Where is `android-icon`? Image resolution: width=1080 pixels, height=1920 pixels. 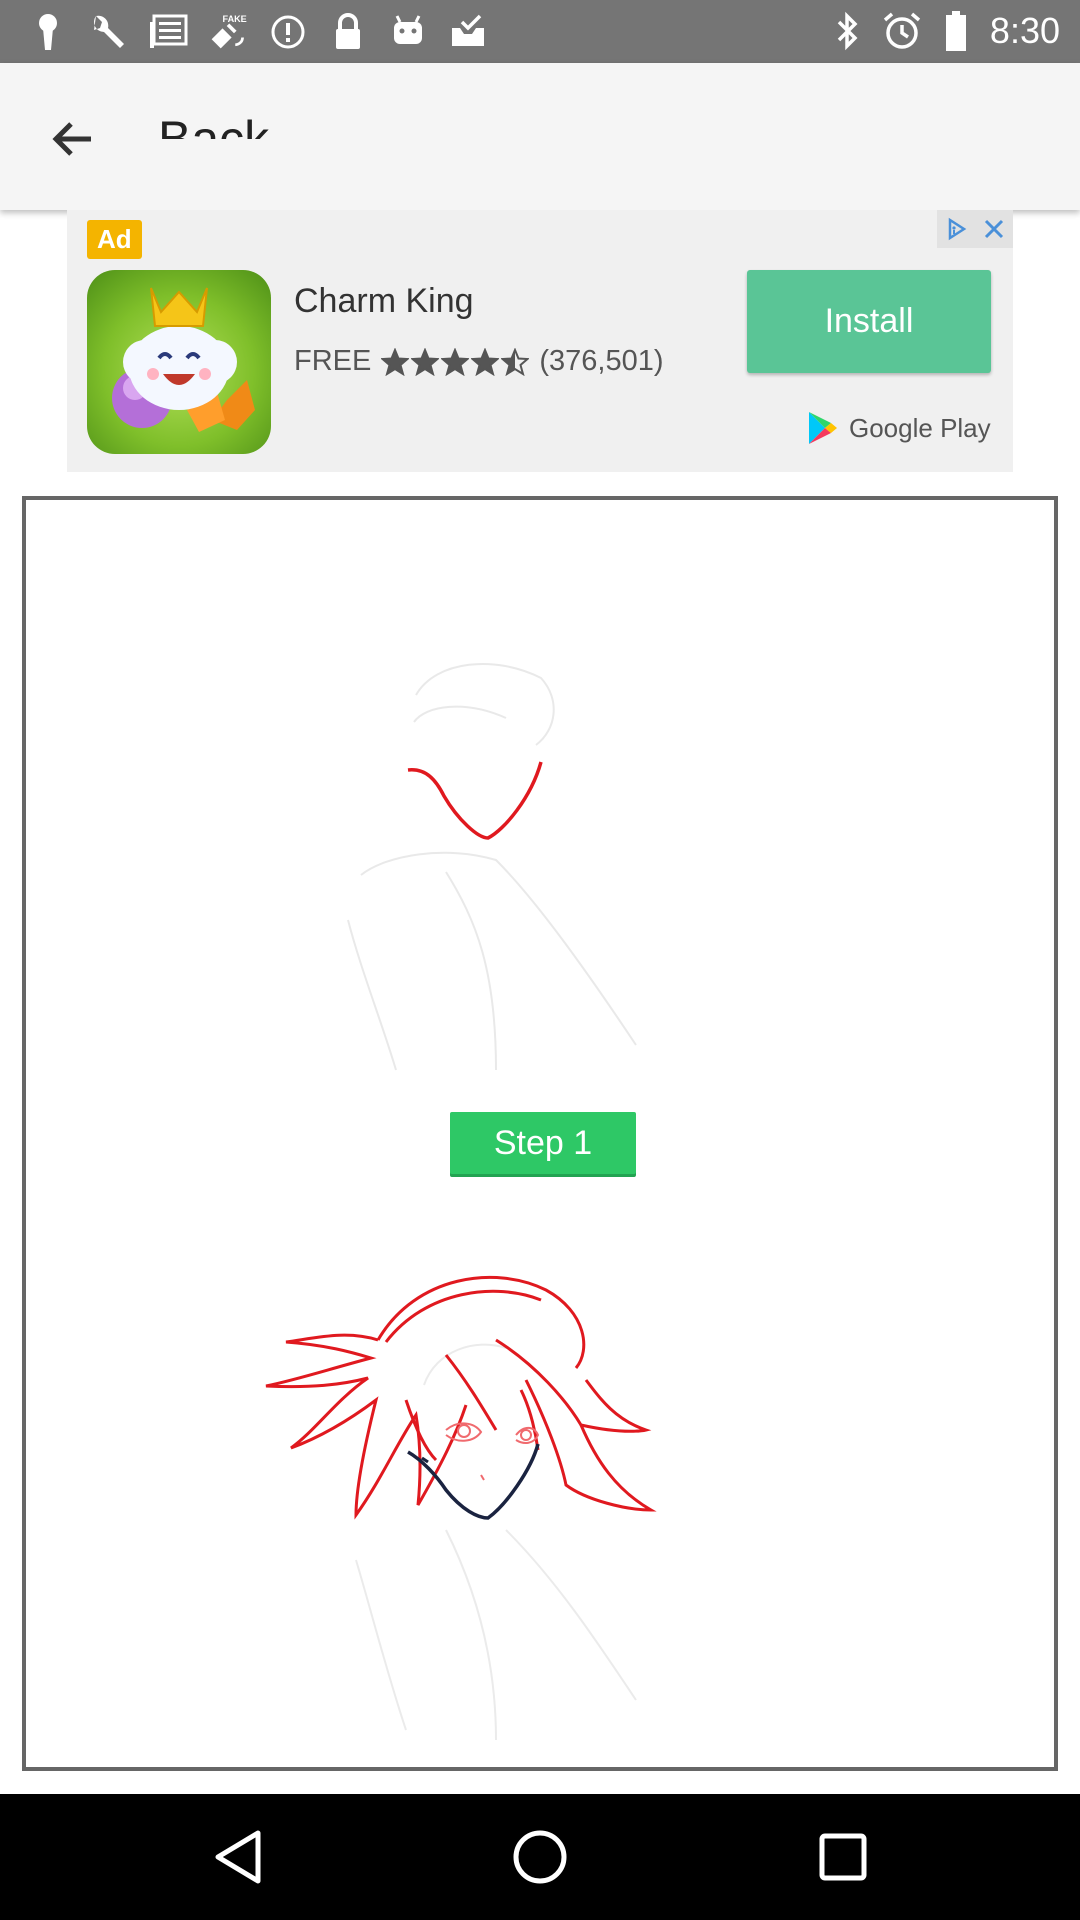
android-icon is located at coordinates (408, 32).